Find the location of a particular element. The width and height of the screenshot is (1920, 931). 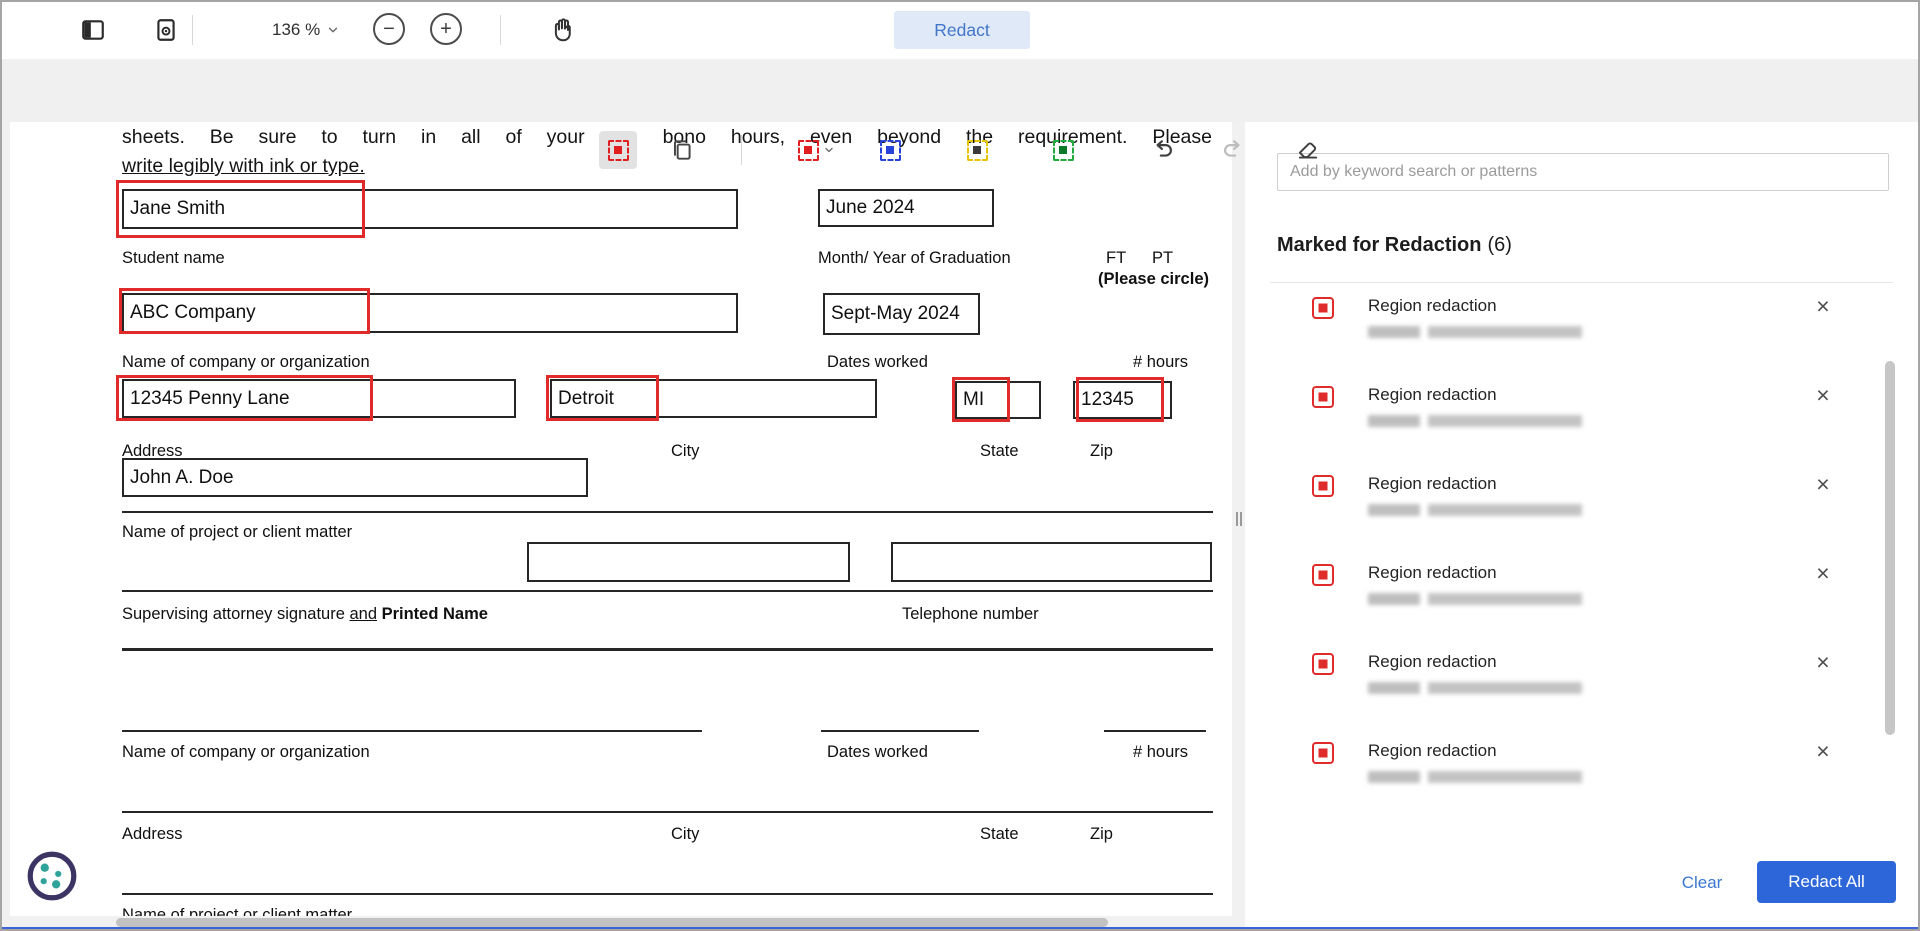

undo-icon is located at coordinates (1163, 150).